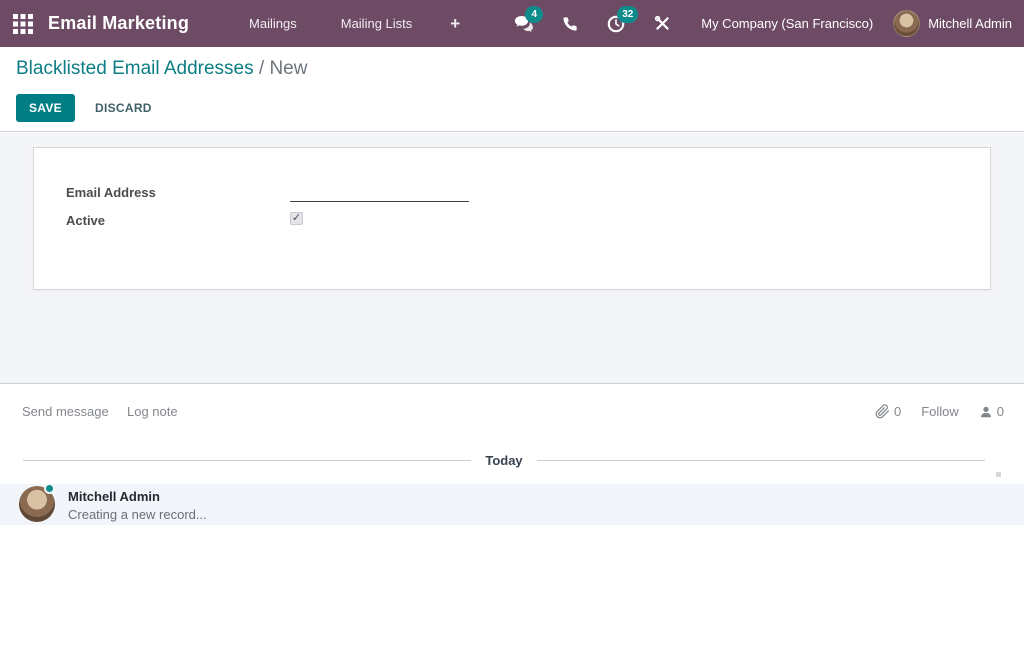 The height and width of the screenshot is (656, 1024). What do you see at coordinates (882, 411) in the screenshot?
I see `paperclip-icon` at bounding box center [882, 411].